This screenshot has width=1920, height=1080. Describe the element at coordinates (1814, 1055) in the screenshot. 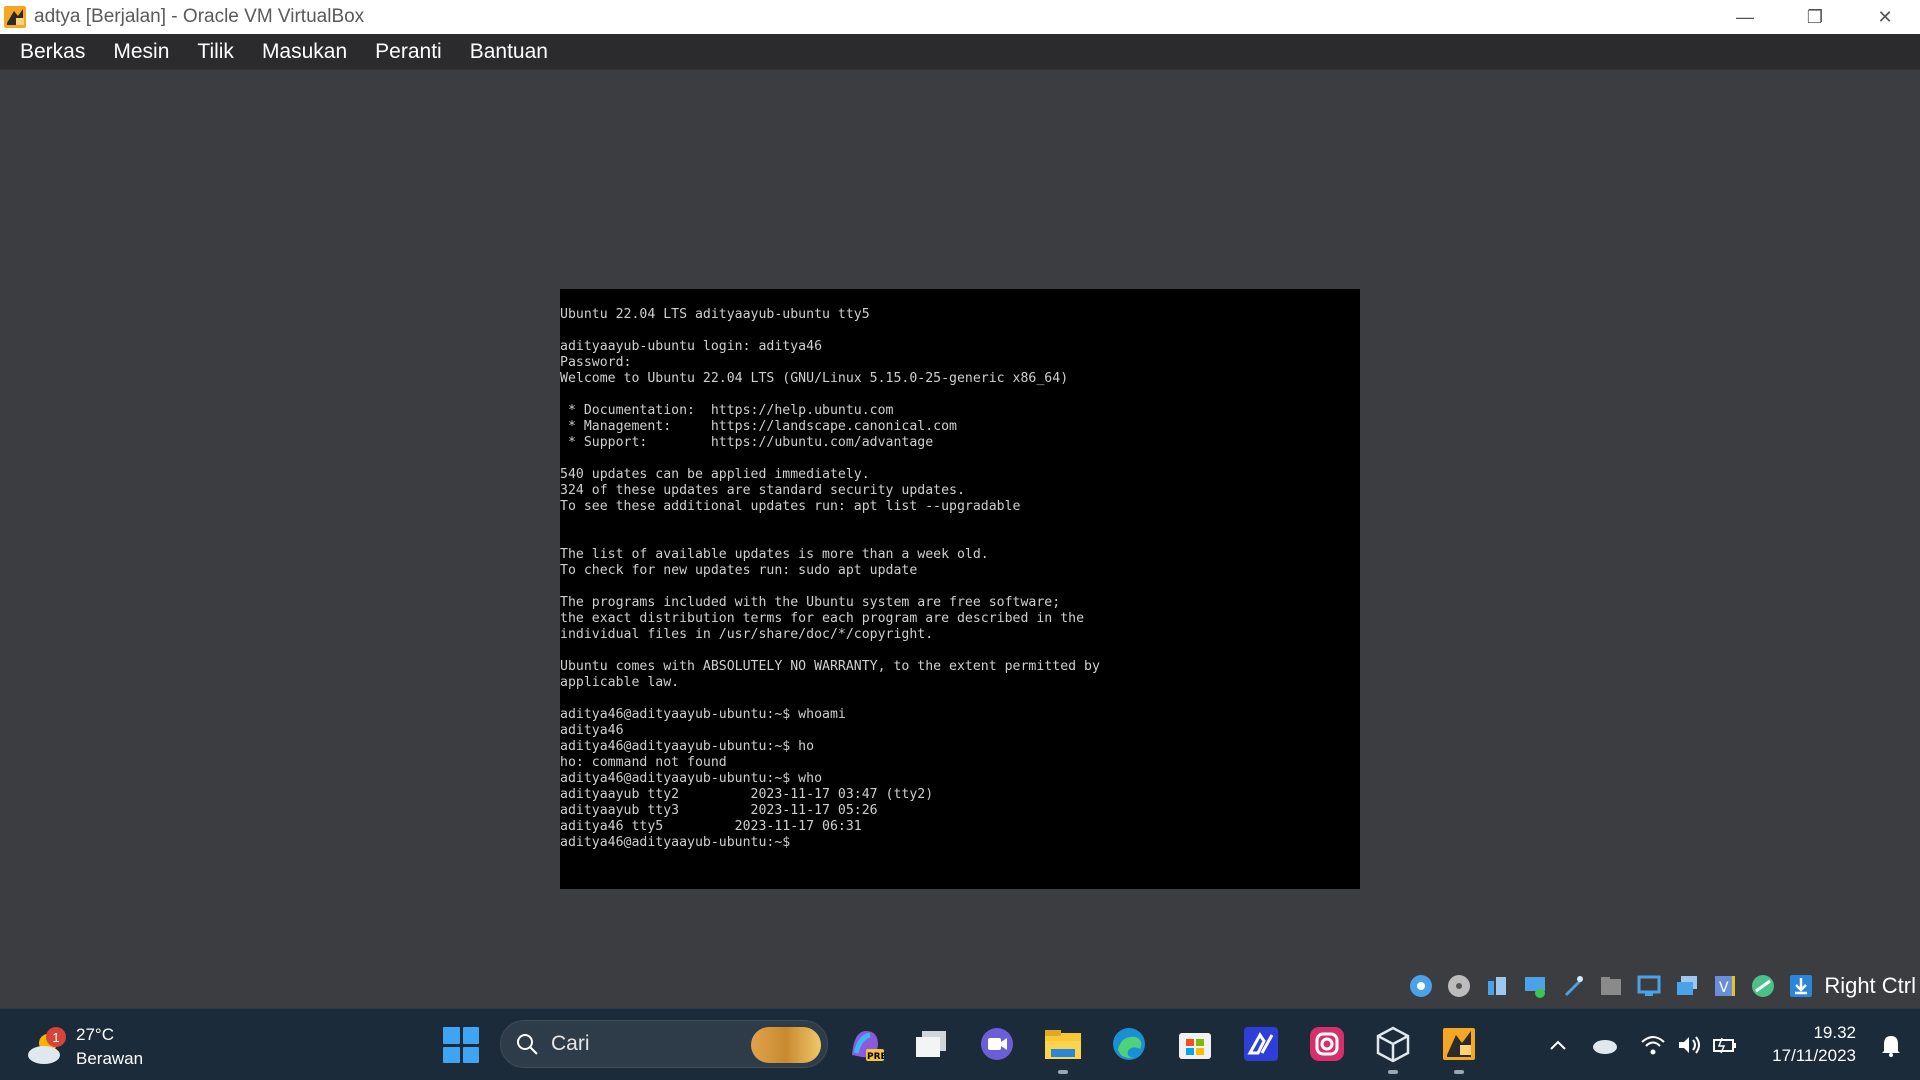

I see `clock-date: 17/11/2023` at that location.